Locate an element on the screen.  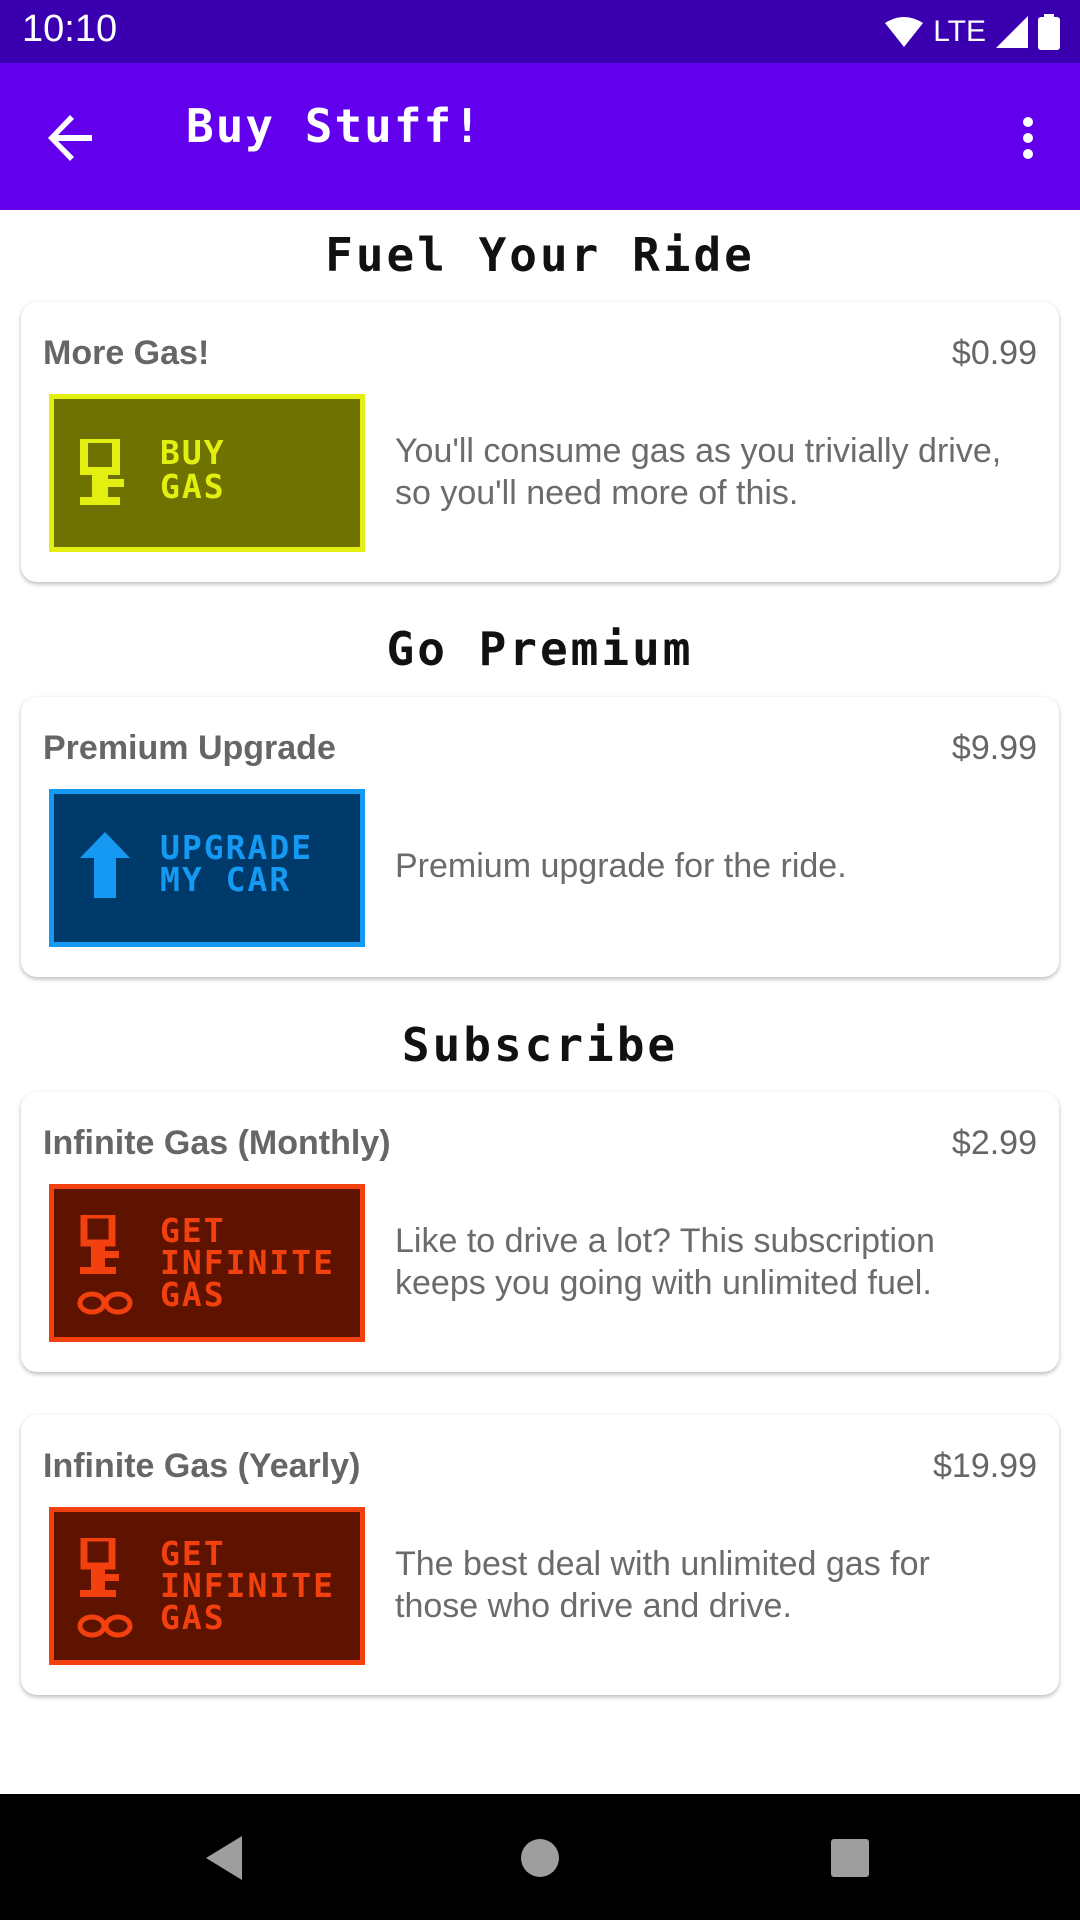
section-title-fuel: Fuel Your Ride is located at coordinates (540, 255).